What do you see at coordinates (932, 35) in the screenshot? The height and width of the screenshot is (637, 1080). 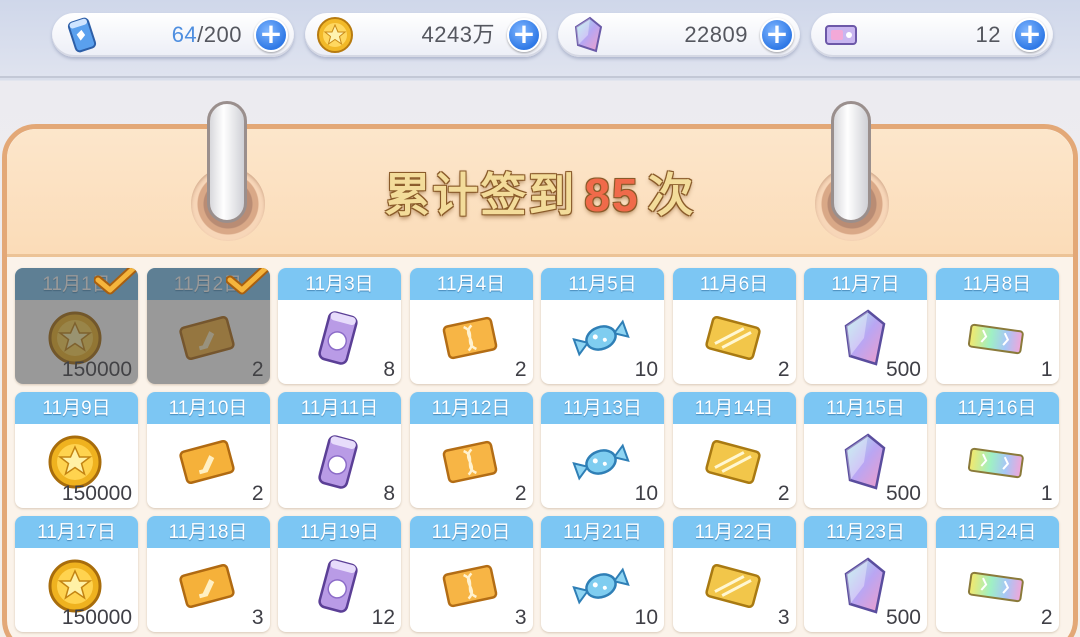 I see `resource-tickets: 12 +` at bounding box center [932, 35].